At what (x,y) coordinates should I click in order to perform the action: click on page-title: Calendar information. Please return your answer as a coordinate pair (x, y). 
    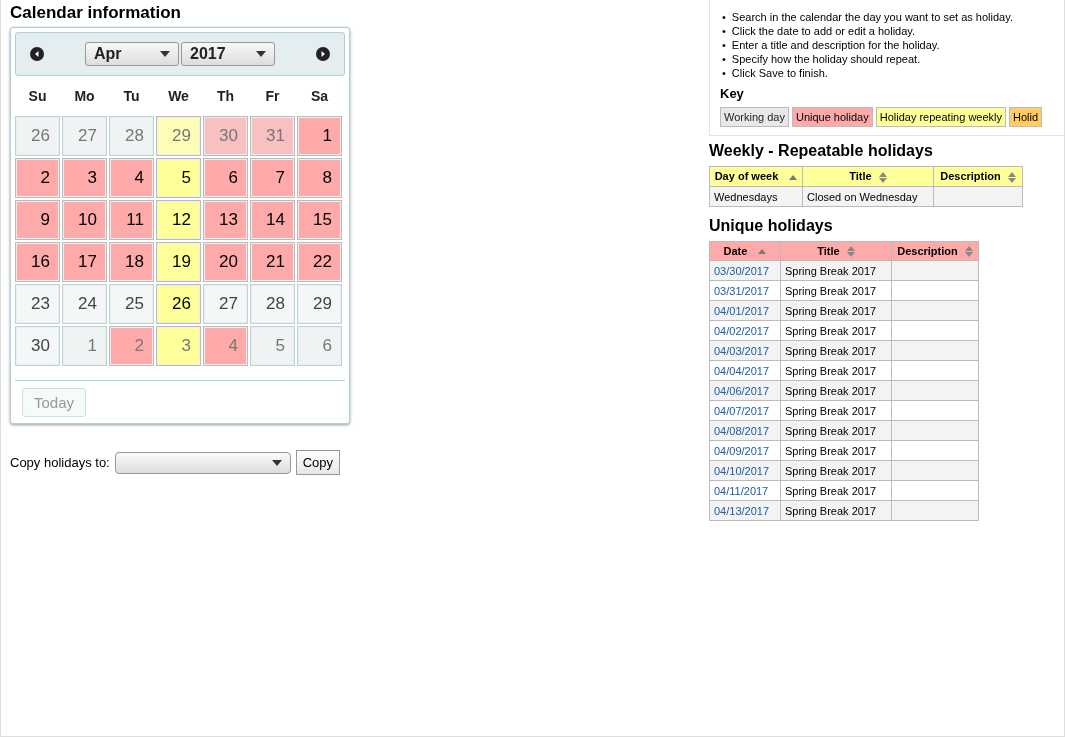
    Looking at the image, I should click on (96, 13).